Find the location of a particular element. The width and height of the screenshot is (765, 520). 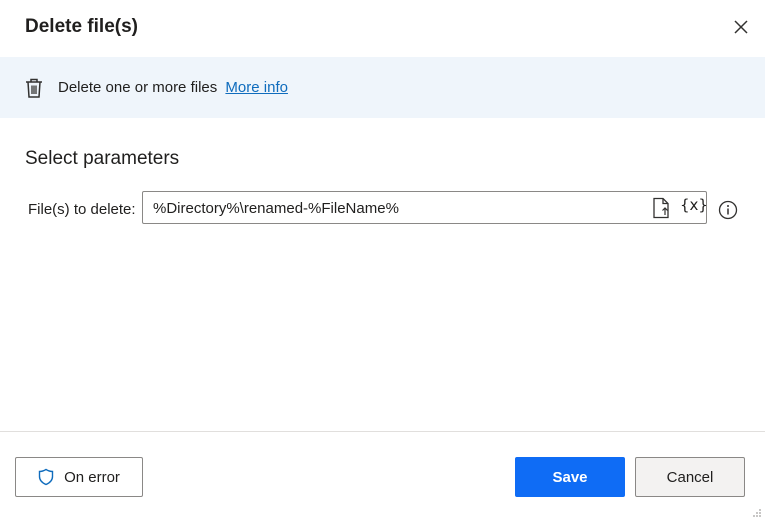

file-picker-icon is located at coordinates (661, 208).